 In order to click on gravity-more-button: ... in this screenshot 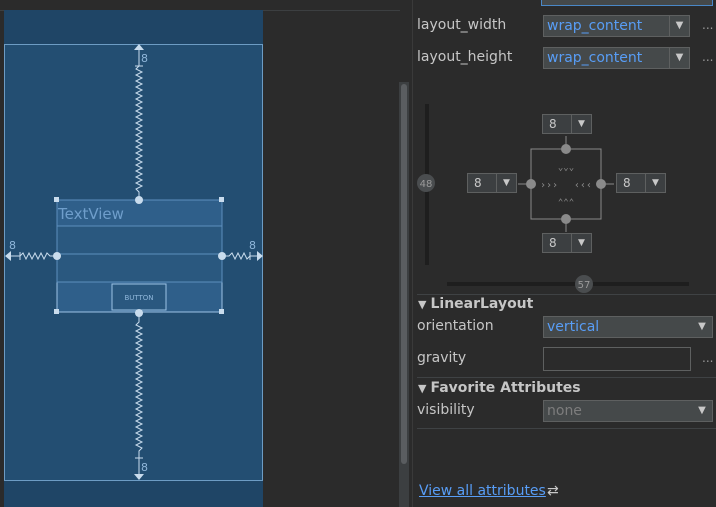, I will do `click(707, 358)`.